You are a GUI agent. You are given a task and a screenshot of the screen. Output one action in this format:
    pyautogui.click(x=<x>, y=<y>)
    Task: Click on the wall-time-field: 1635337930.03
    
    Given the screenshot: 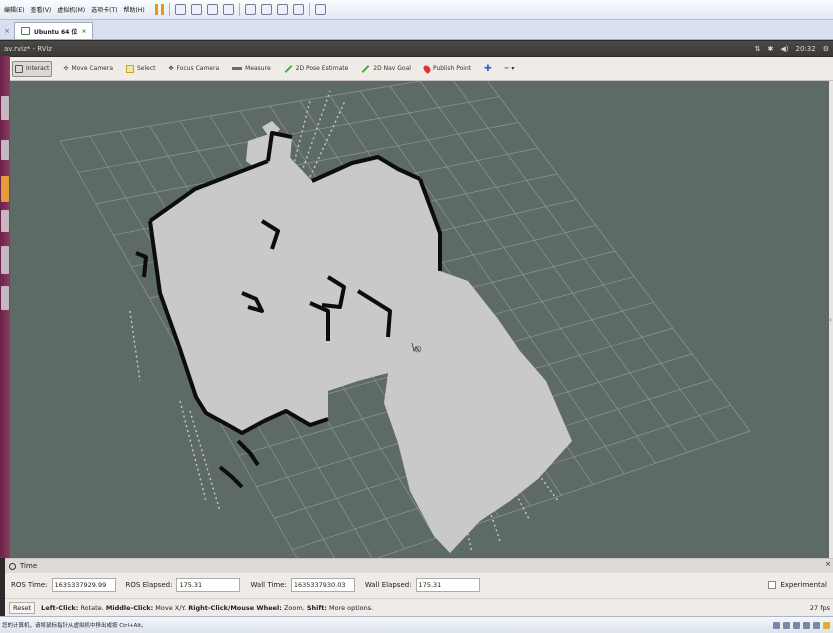 What is the action you would take?
    pyautogui.click(x=322, y=585)
    